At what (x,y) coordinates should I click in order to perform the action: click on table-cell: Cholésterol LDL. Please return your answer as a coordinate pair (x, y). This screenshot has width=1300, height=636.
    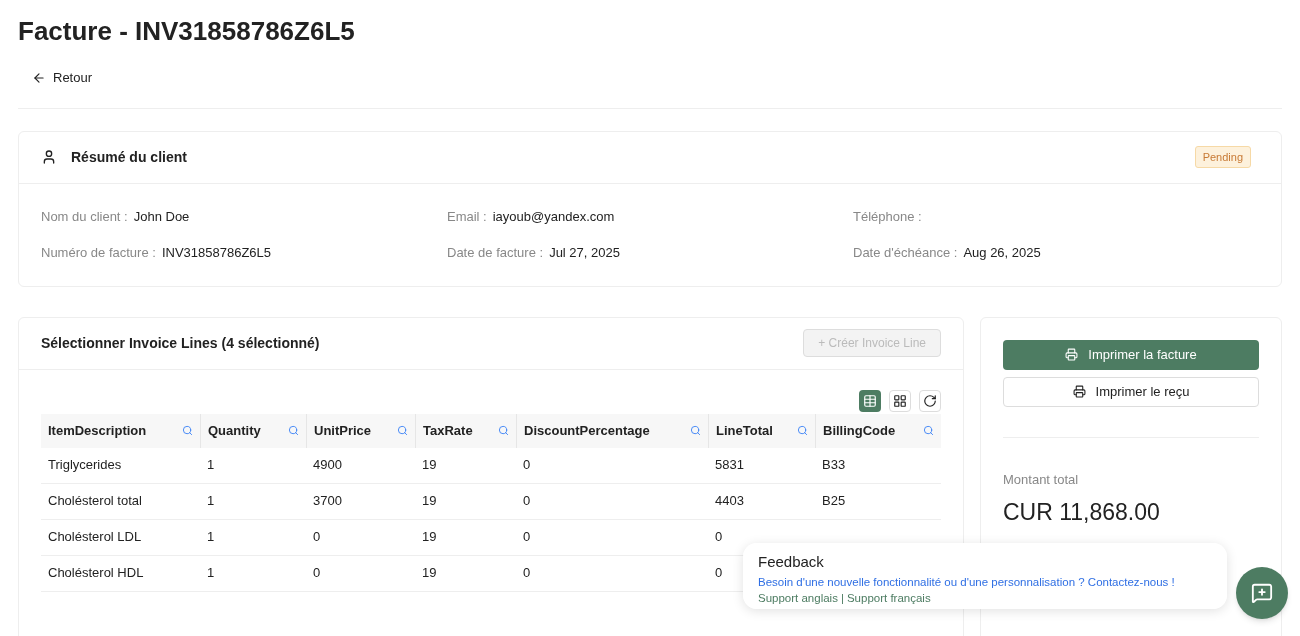
    Looking at the image, I should click on (95, 537).